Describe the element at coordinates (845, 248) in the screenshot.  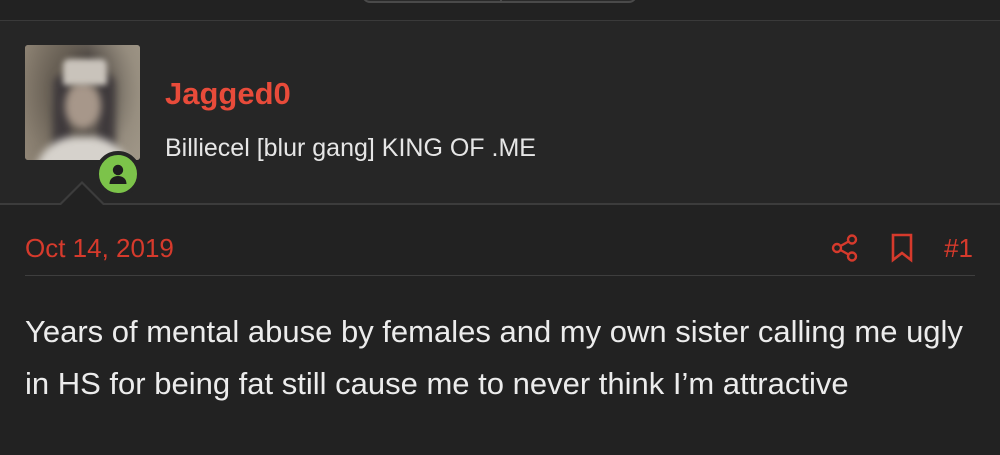
I see `share-icon` at that location.